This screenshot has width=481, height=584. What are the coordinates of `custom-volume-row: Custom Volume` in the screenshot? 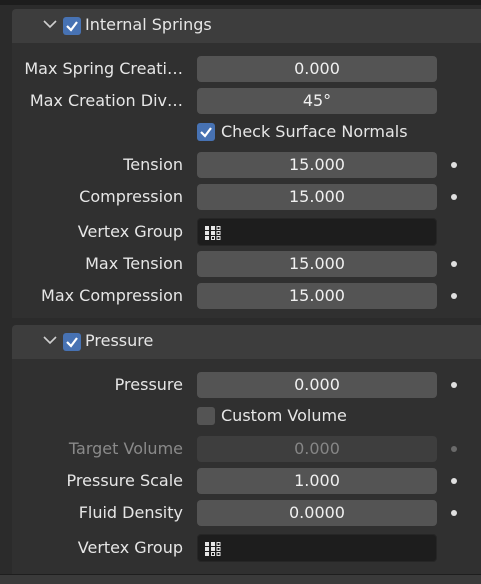 It's located at (240, 417).